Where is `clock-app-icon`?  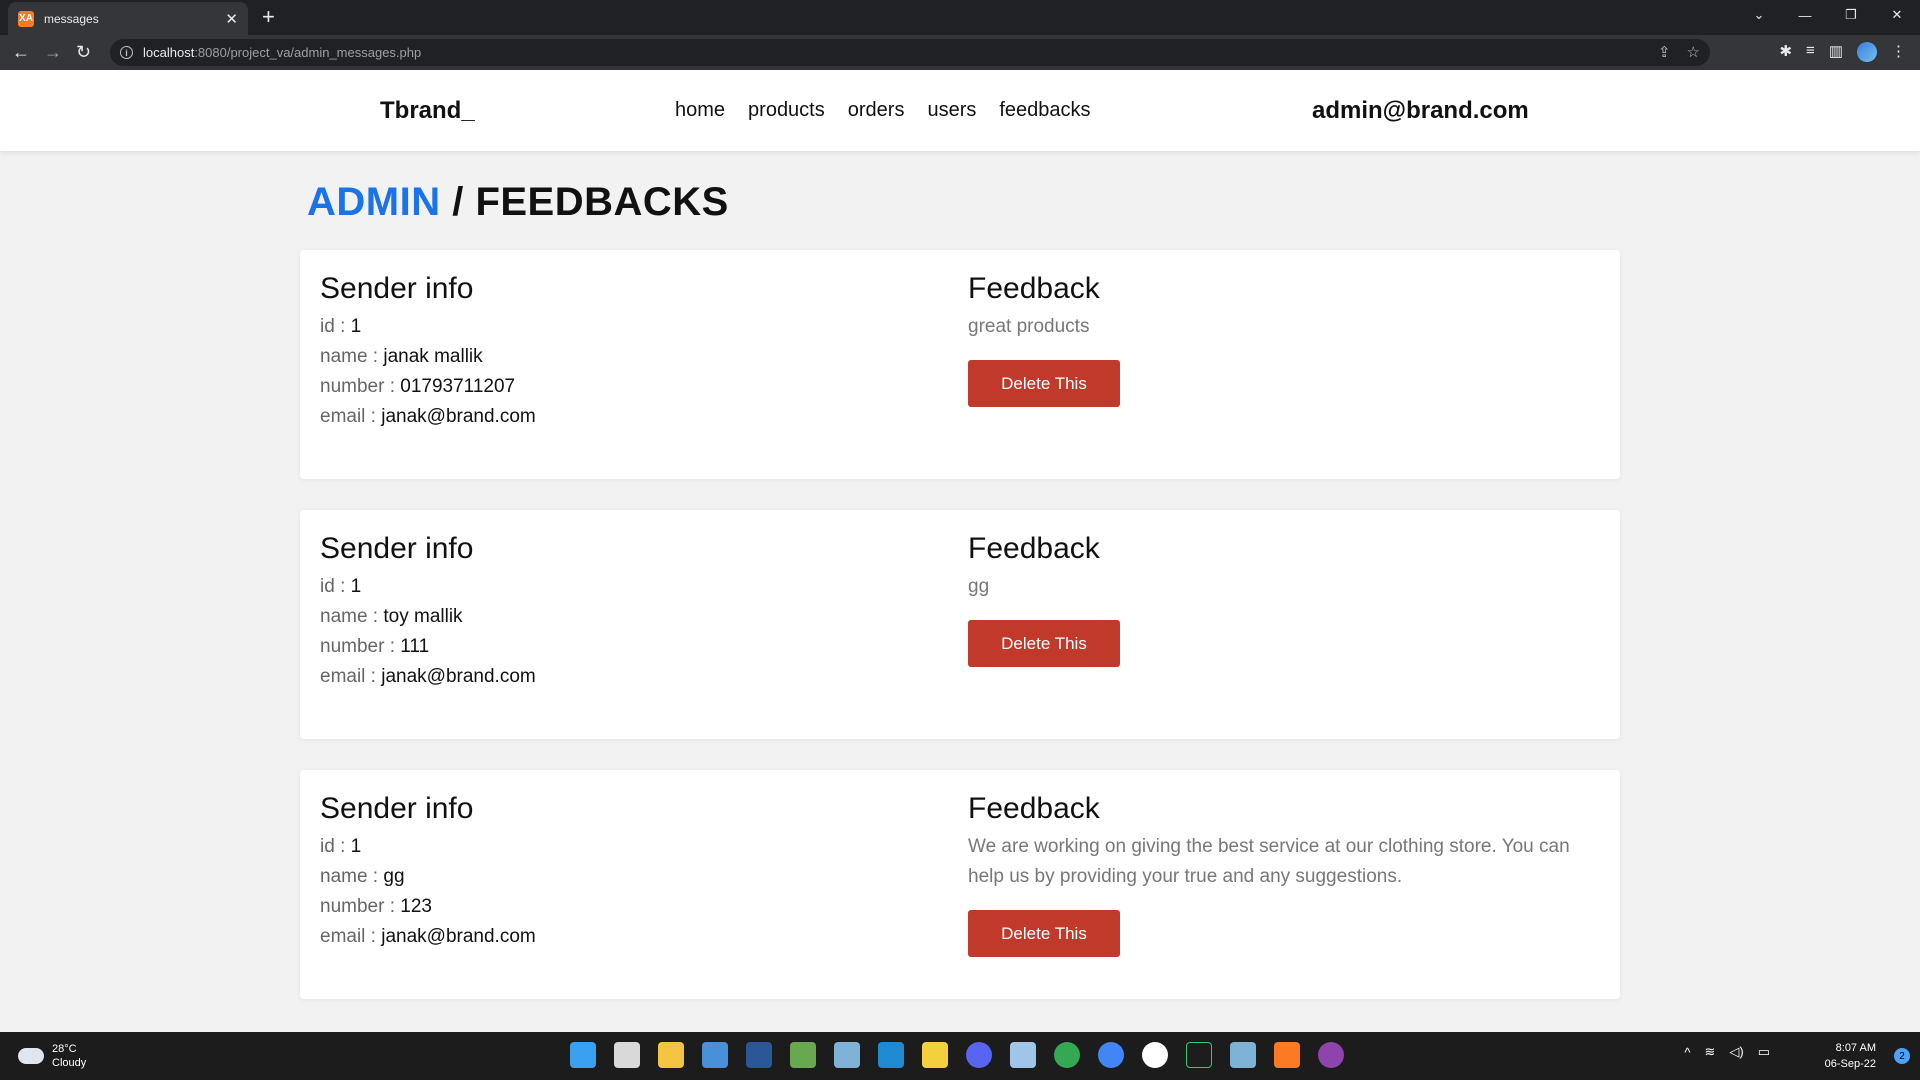 clock-app-icon is located at coordinates (1155, 1055).